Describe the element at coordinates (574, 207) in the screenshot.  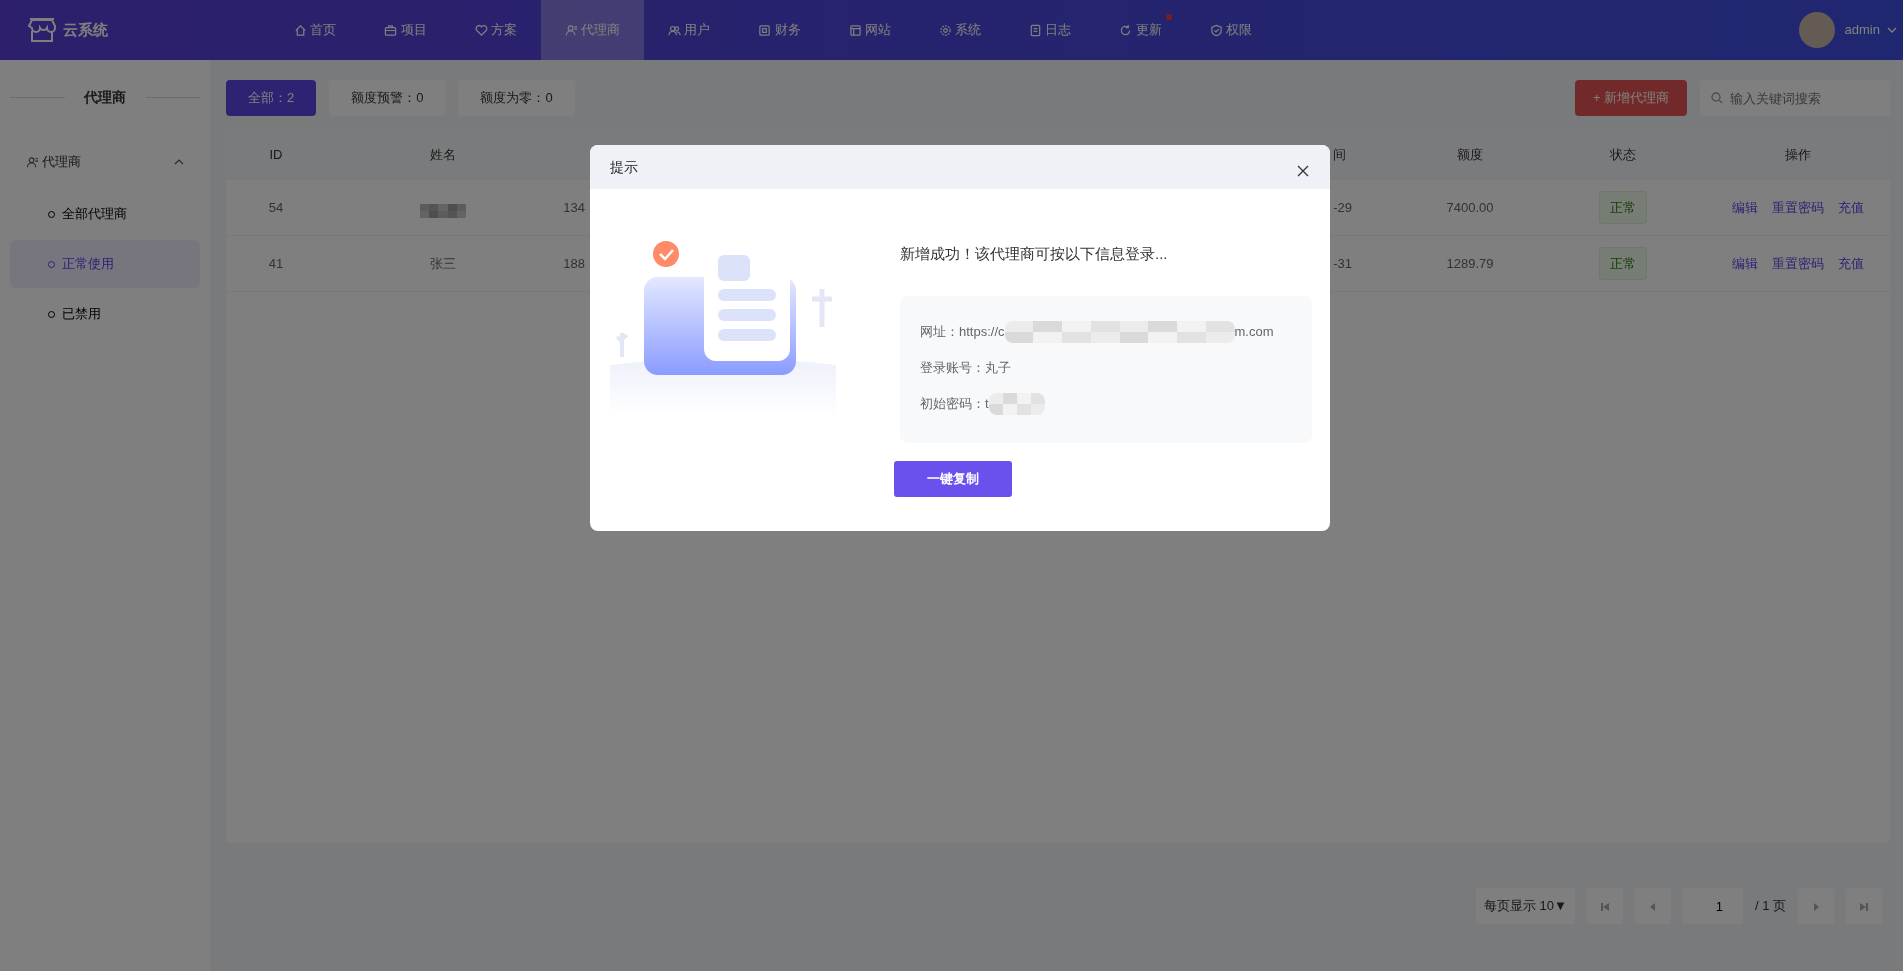
I see `table-cell: 134` at that location.